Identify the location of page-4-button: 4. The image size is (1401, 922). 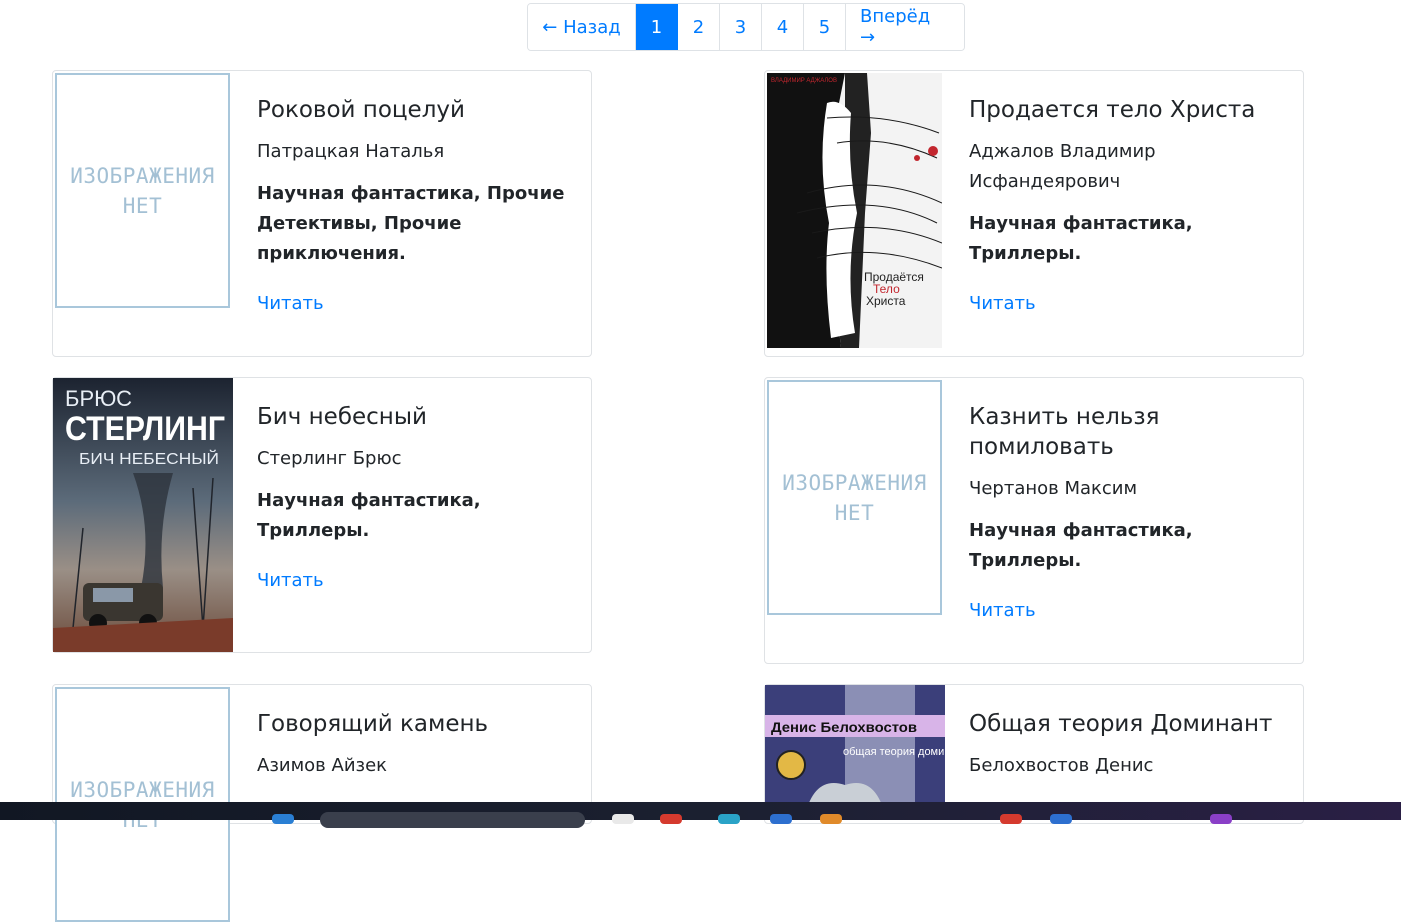
(783, 27).